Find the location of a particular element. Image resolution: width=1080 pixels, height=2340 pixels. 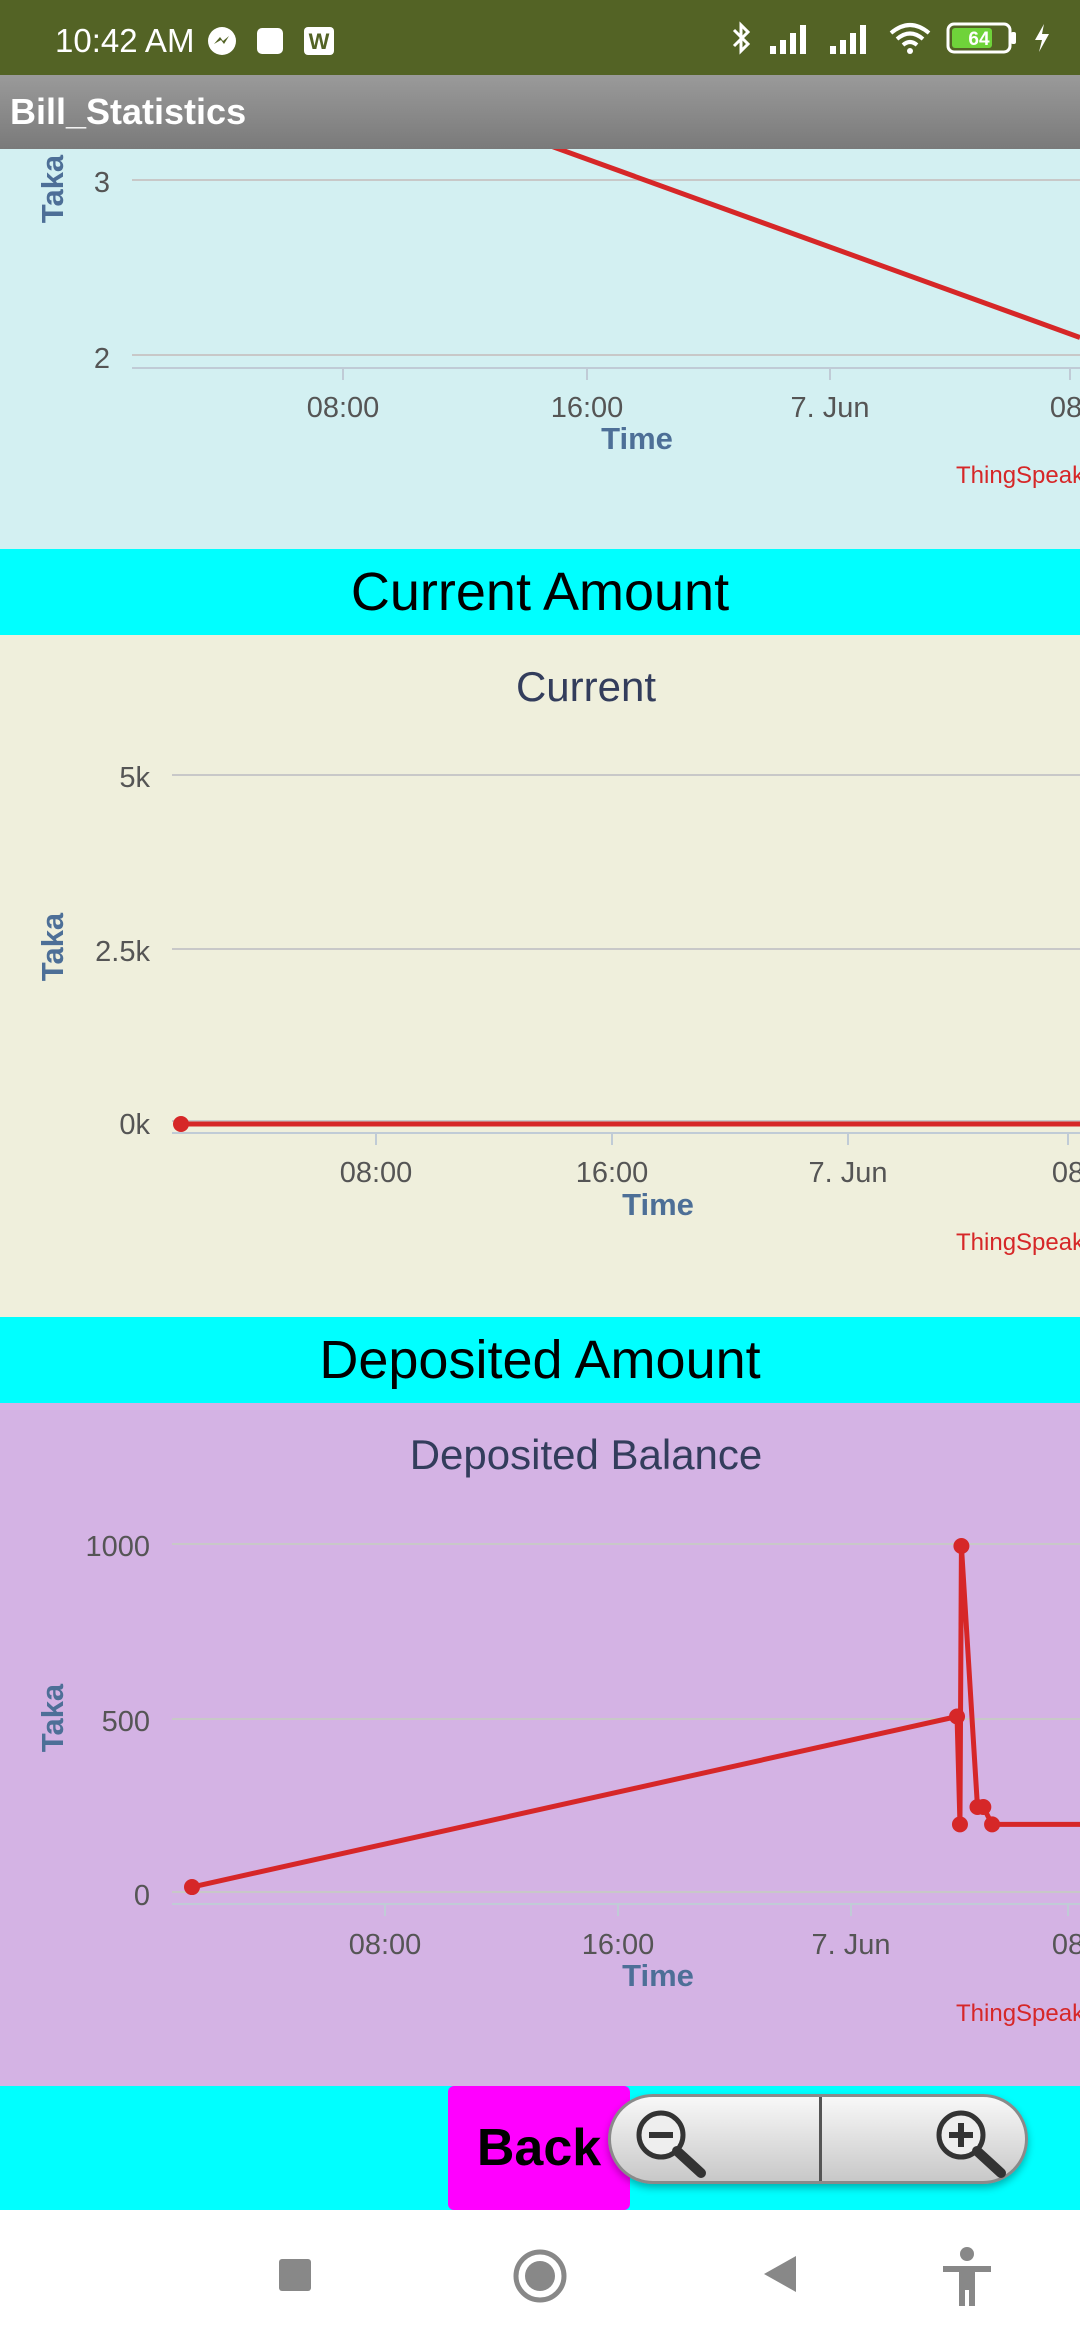

app-title: Bill_Statistics is located at coordinates (128, 111).